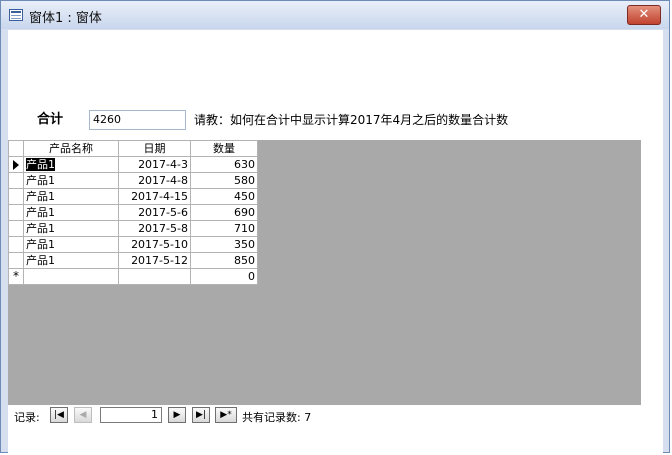 The image size is (672, 455). I want to click on close-button: ✕, so click(644, 15).